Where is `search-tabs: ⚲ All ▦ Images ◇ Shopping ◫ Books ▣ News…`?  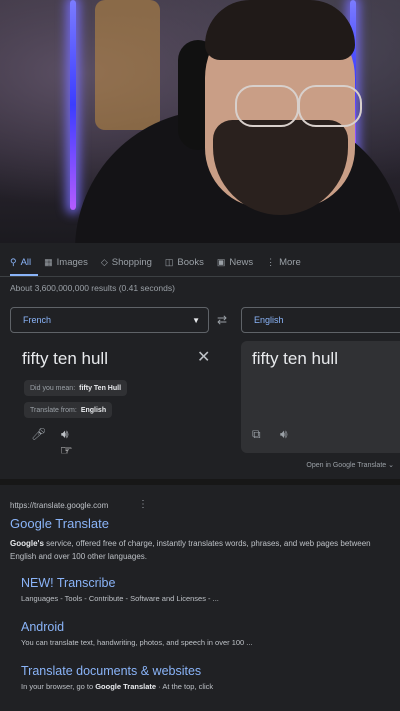
search-tabs: ⚲ All ▦ Images ◇ Shopping ◫ Books ▣ News… is located at coordinates (162, 262).